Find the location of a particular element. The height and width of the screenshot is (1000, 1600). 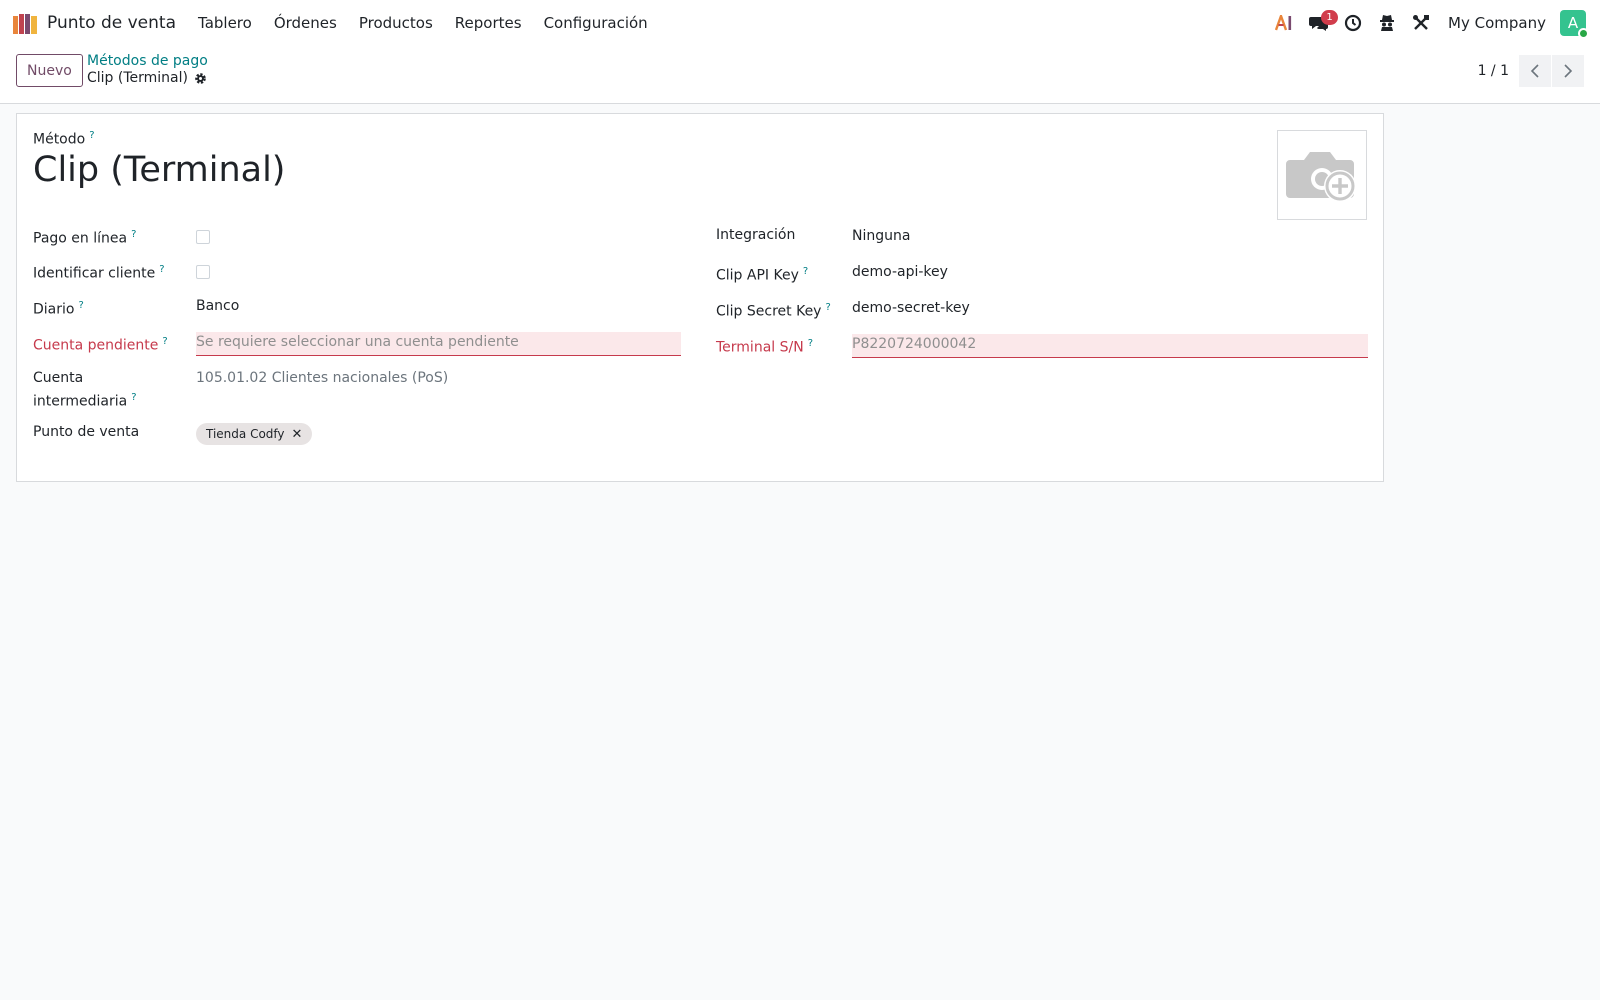

identify-customer-label: Identificar cliente? is located at coordinates (99, 273).